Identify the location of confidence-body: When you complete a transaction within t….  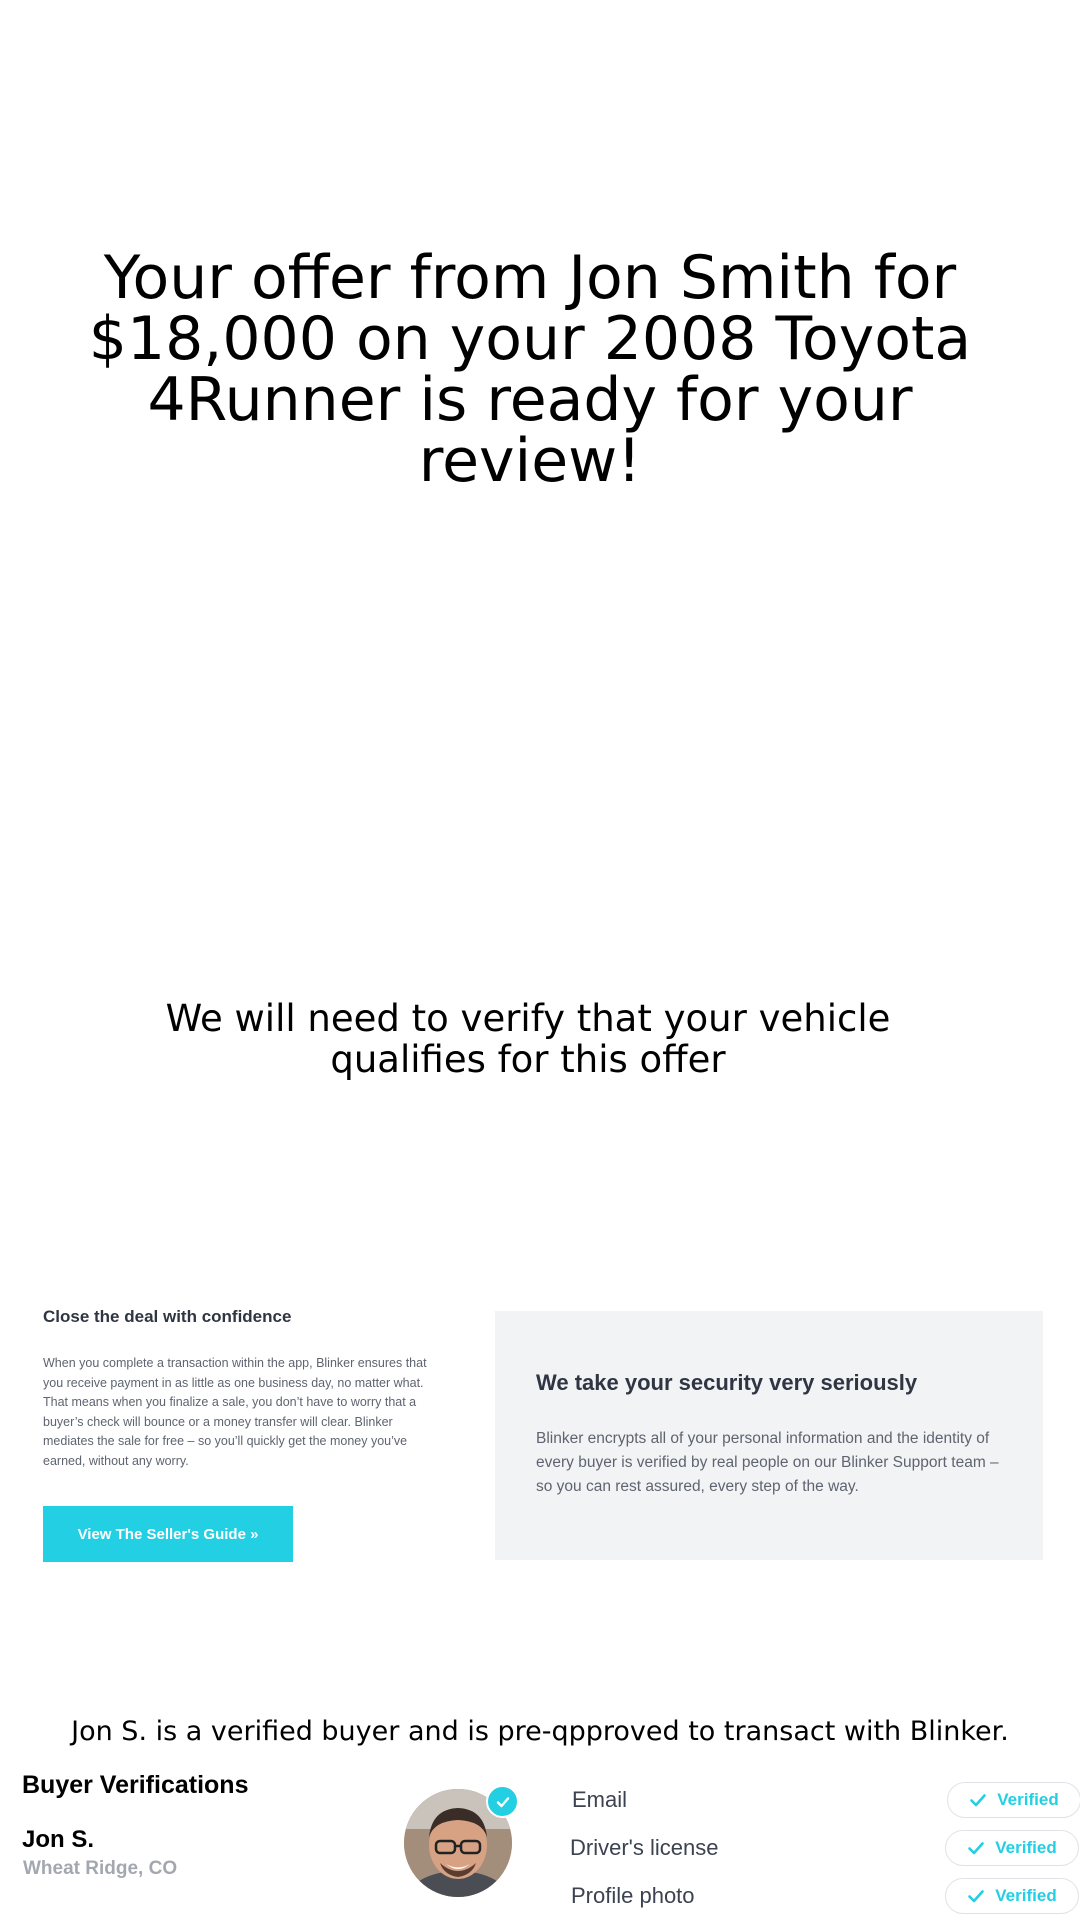
(235, 1412).